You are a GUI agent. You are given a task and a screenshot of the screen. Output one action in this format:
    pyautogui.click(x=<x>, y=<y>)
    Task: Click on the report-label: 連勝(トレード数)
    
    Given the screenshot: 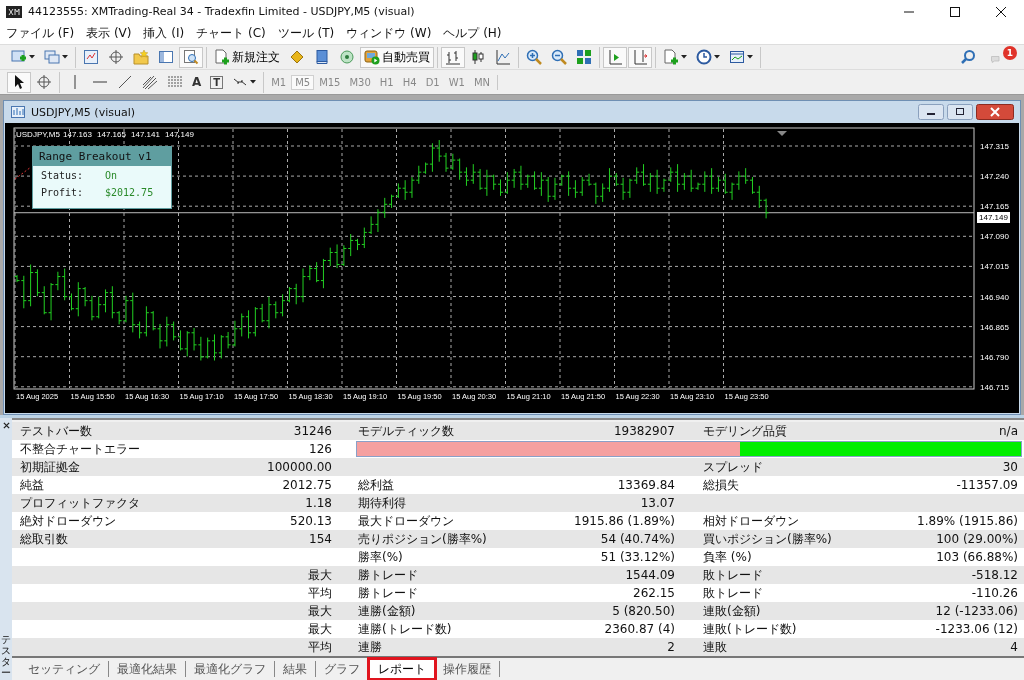 What is the action you would take?
    pyautogui.click(x=405, y=628)
    